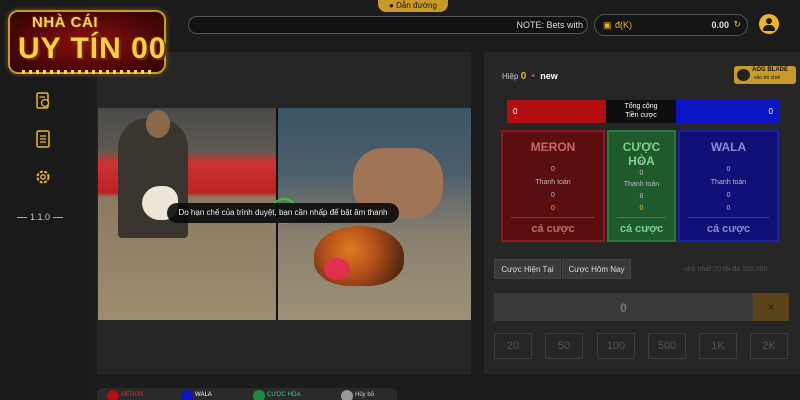 This screenshot has height=400, width=800. What do you see at coordinates (641, 106) in the screenshot?
I see `total-label-1: Tổng cộng` at bounding box center [641, 106].